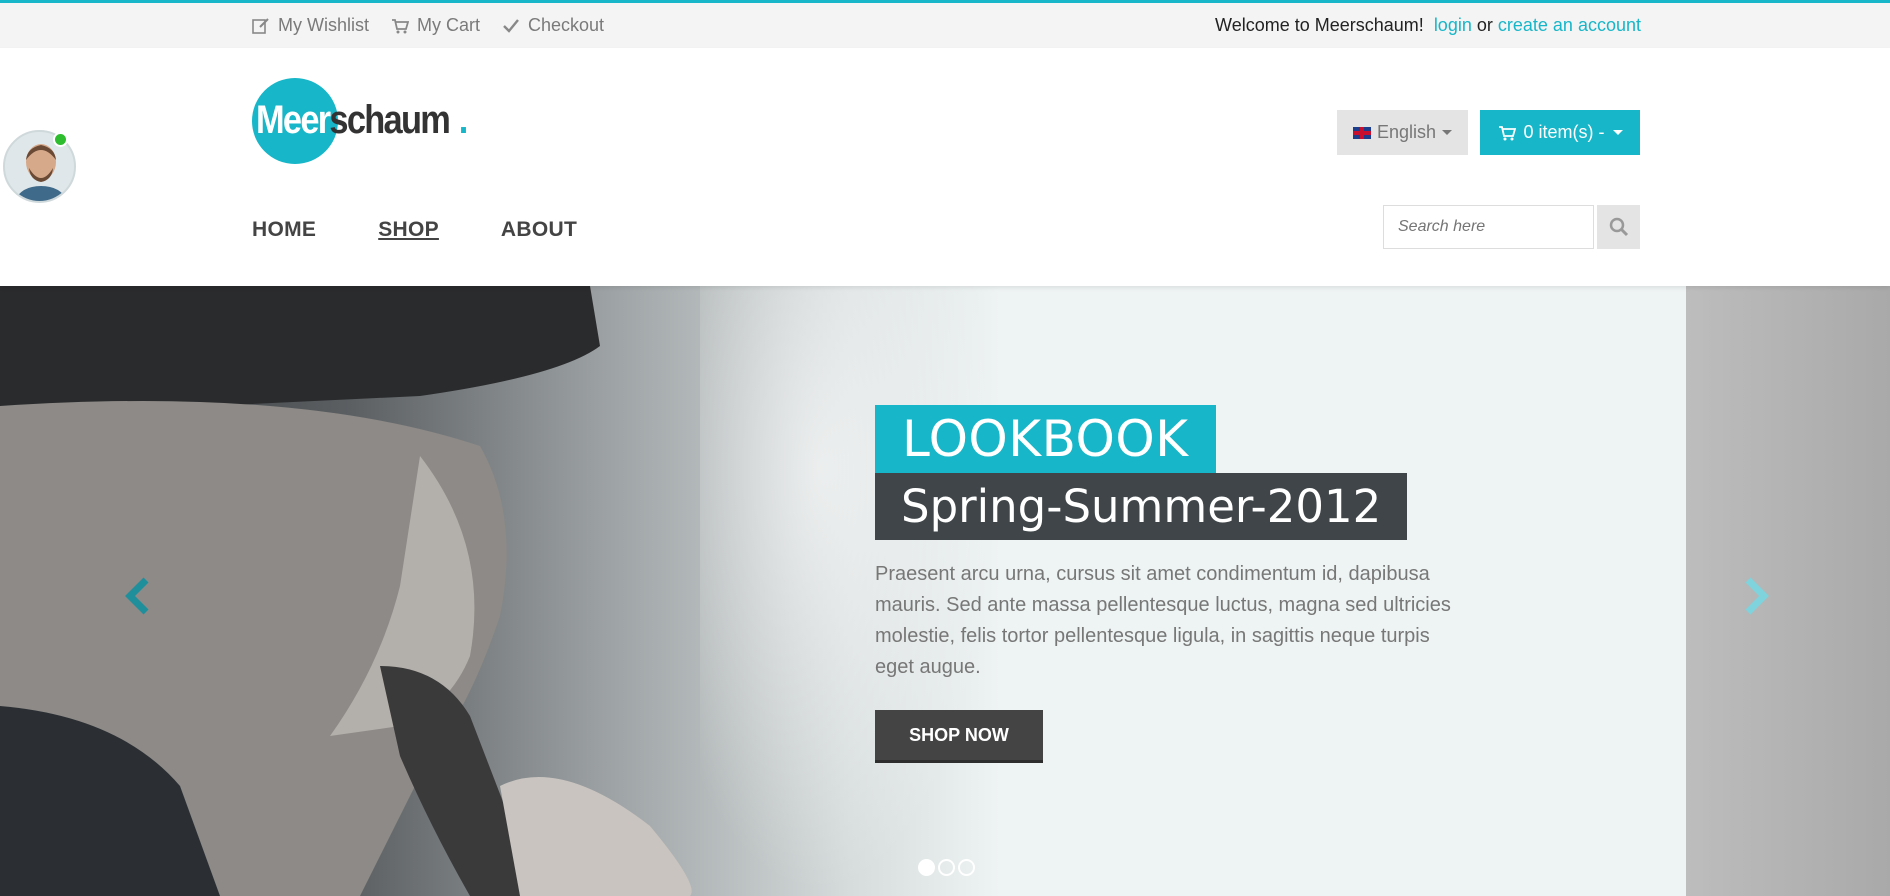 This screenshot has height=896, width=1890. I want to click on search-button, so click(1618, 227).